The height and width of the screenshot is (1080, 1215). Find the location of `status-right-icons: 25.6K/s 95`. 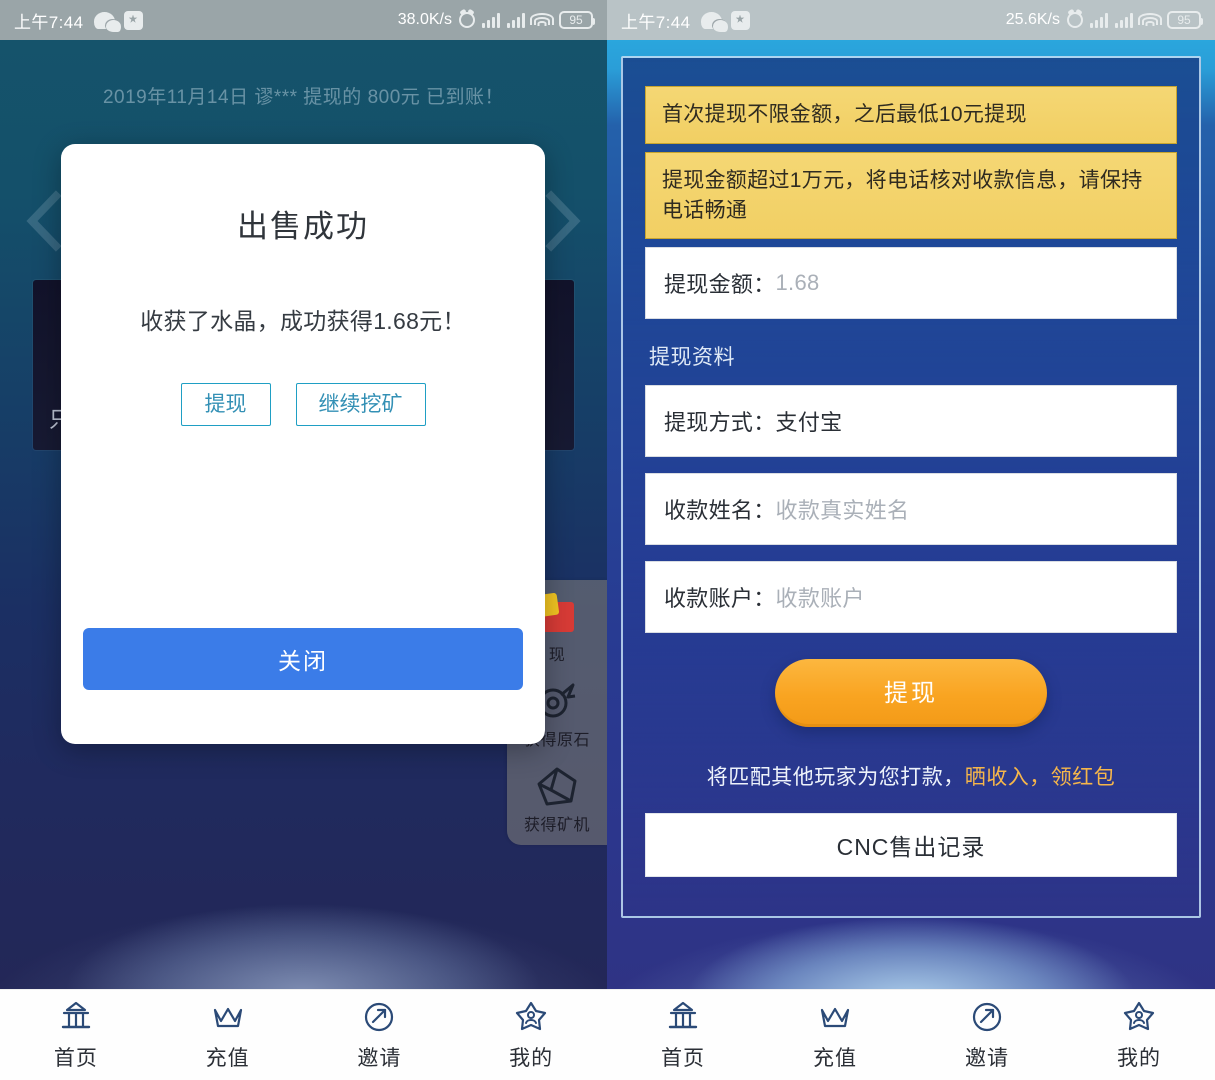

status-right-icons: 25.6K/s 95 is located at coordinates (1104, 20).